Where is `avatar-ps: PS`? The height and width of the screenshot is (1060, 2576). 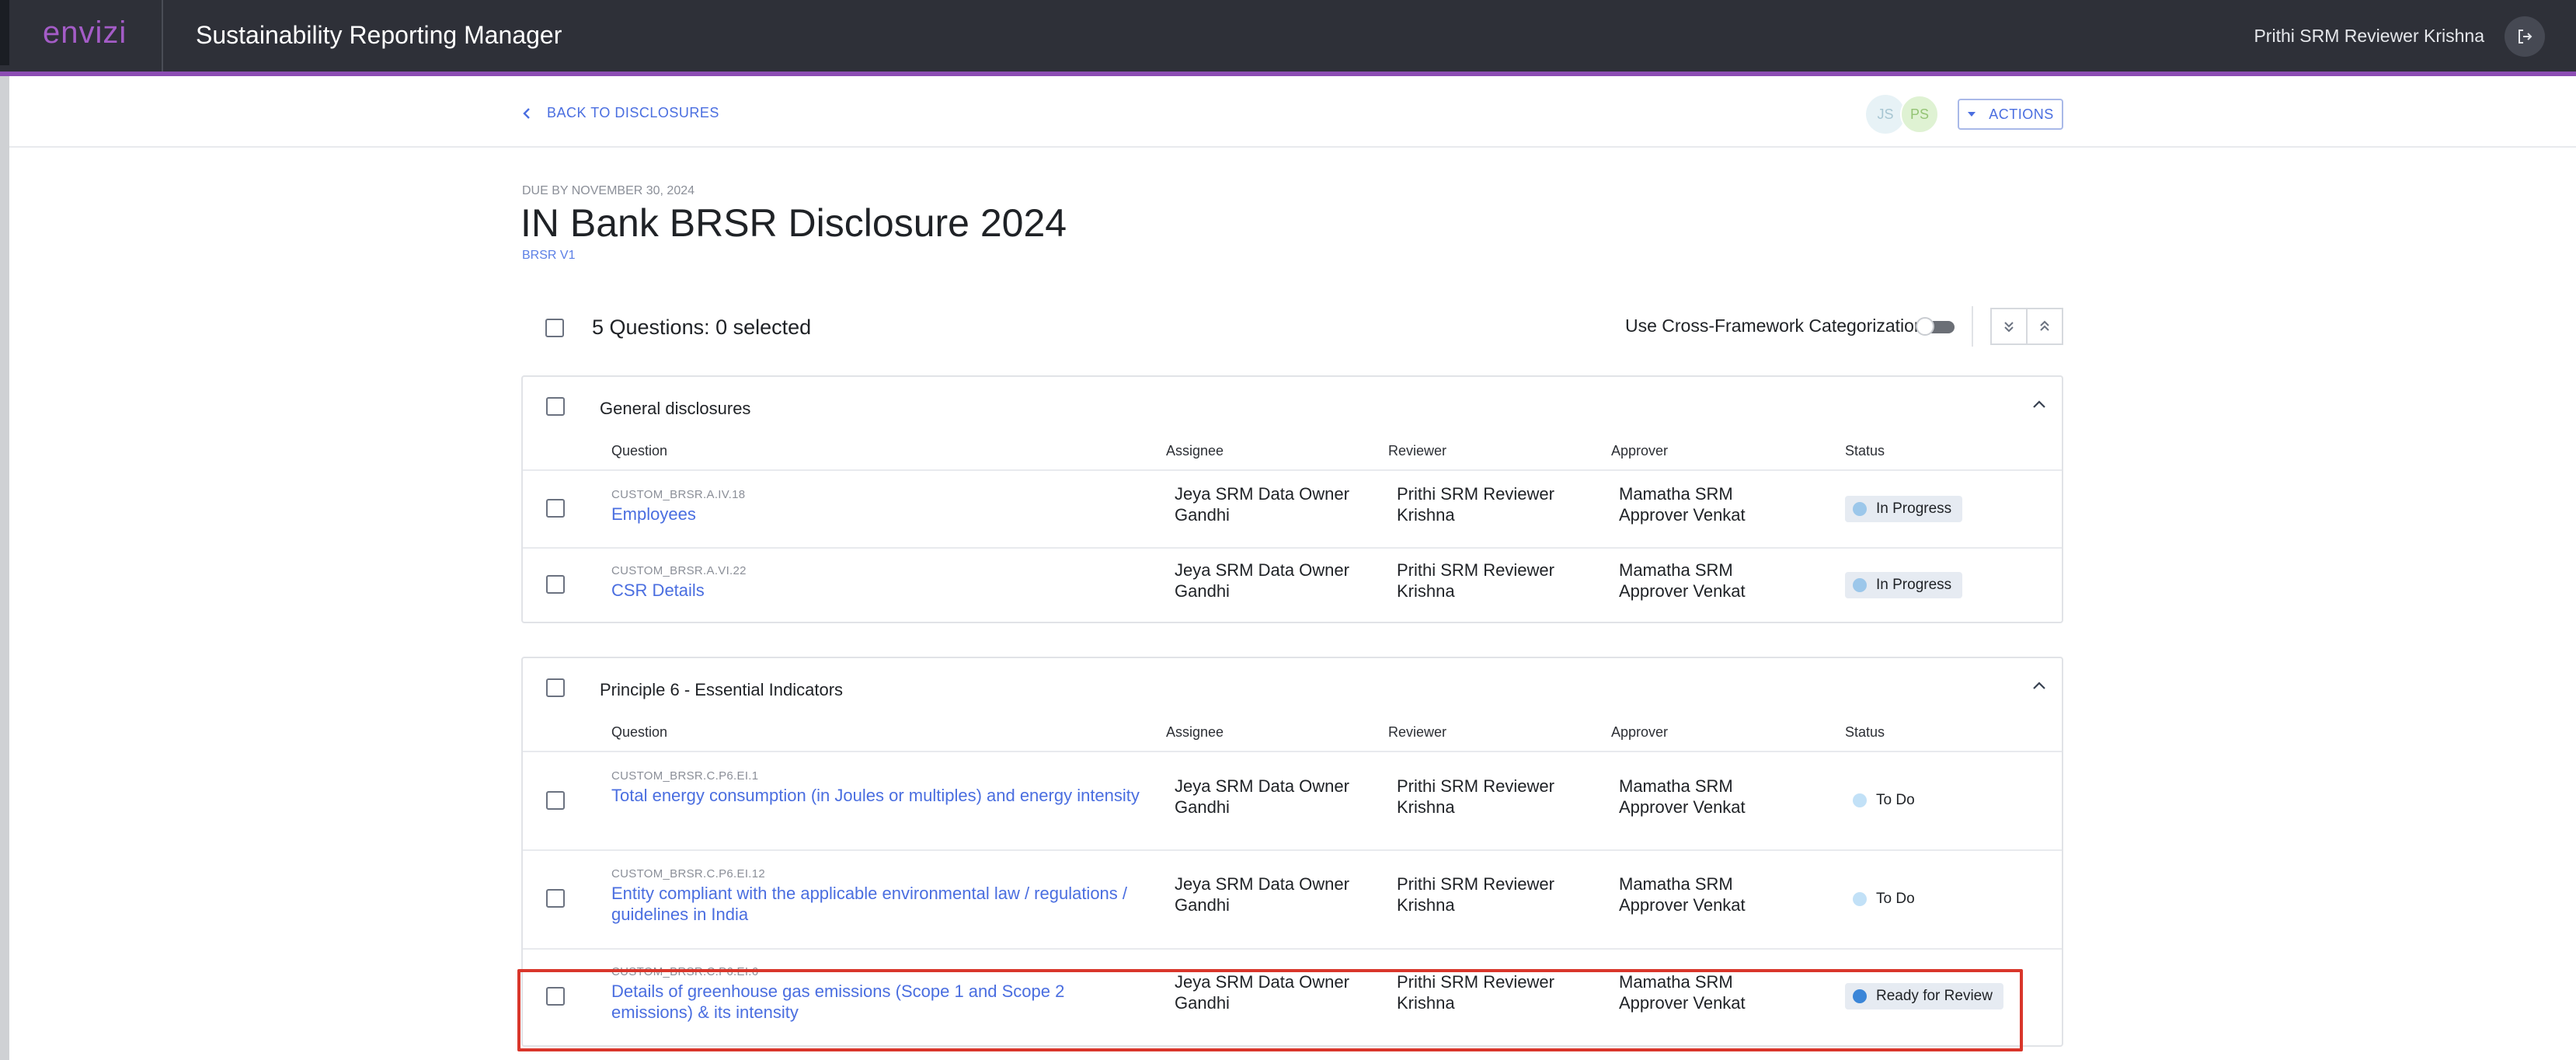
avatar-ps: PS is located at coordinates (1919, 114).